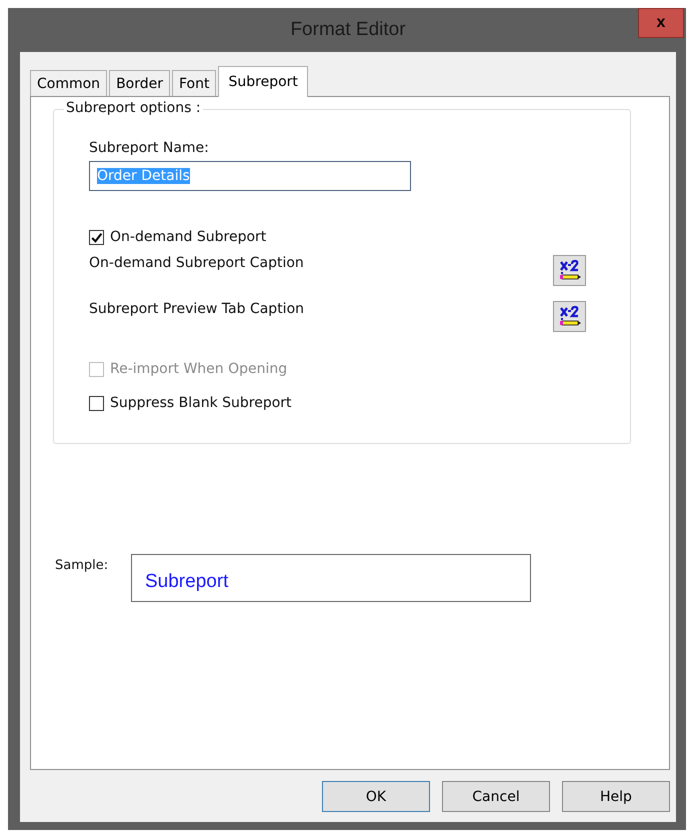 This screenshot has height=837, width=690. Describe the element at coordinates (82, 565) in the screenshot. I see `sample-label: Sample:` at that location.